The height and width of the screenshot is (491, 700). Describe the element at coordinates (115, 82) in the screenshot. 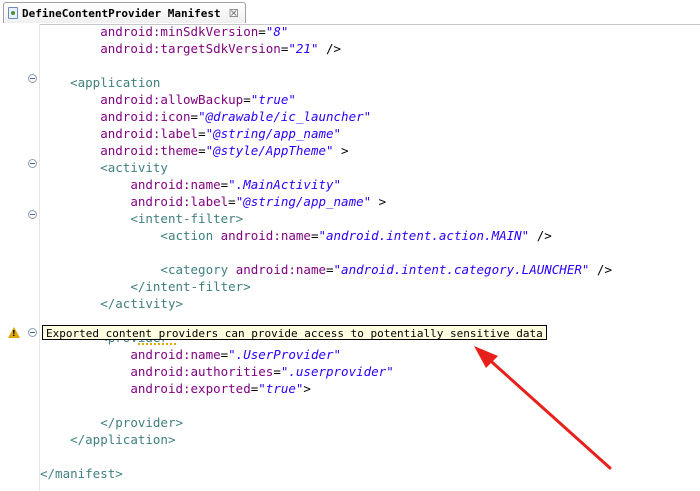

I see `code-token: <application` at that location.